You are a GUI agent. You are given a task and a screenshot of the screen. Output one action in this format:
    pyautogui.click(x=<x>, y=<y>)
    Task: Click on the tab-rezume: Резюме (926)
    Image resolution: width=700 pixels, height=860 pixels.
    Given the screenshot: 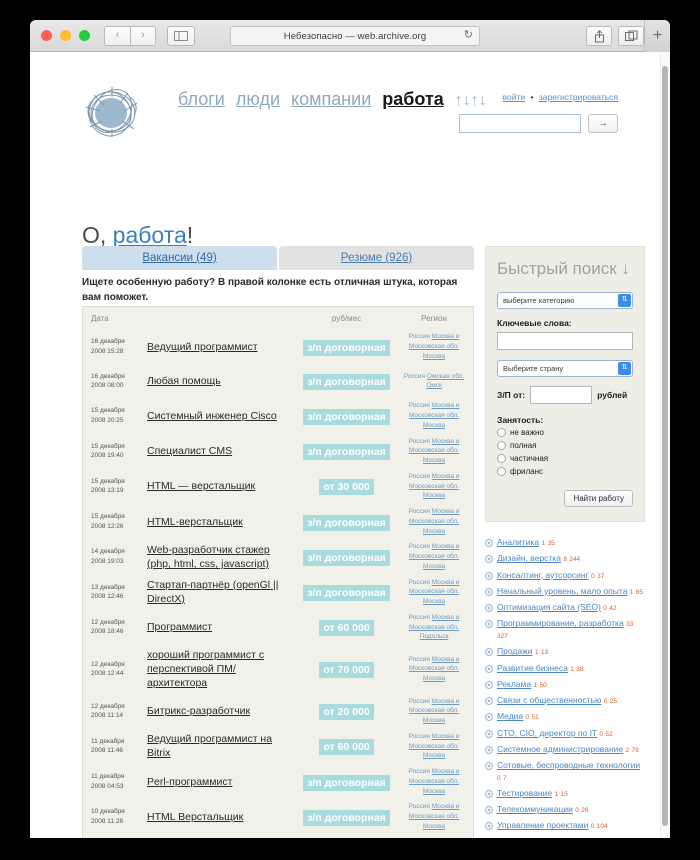 What is the action you would take?
    pyautogui.click(x=376, y=258)
    